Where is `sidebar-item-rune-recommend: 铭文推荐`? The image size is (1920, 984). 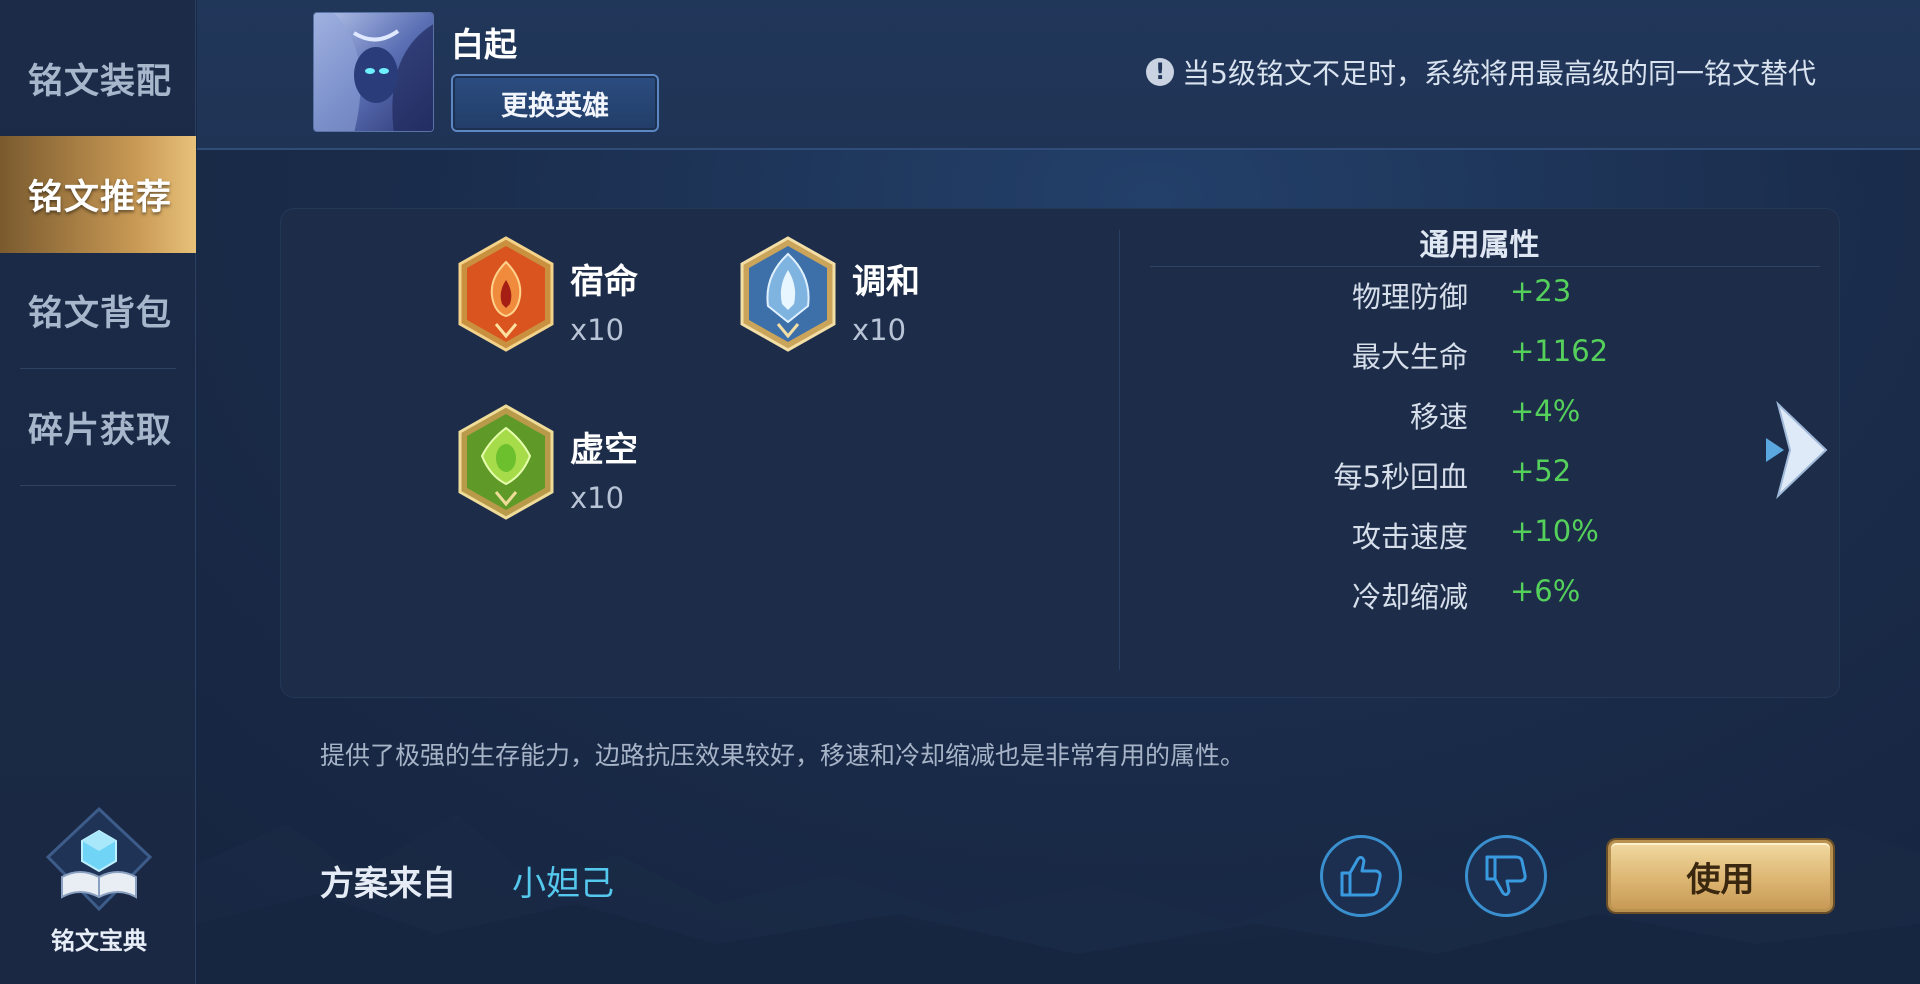
sidebar-item-rune-recommend: 铭文推荐 is located at coordinates (98, 194).